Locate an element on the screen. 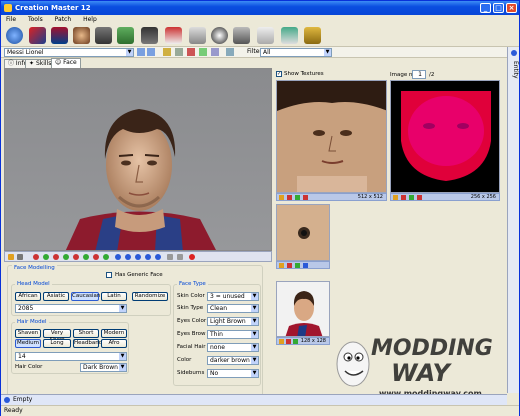  player-photo-image is located at coordinates (303, 309).